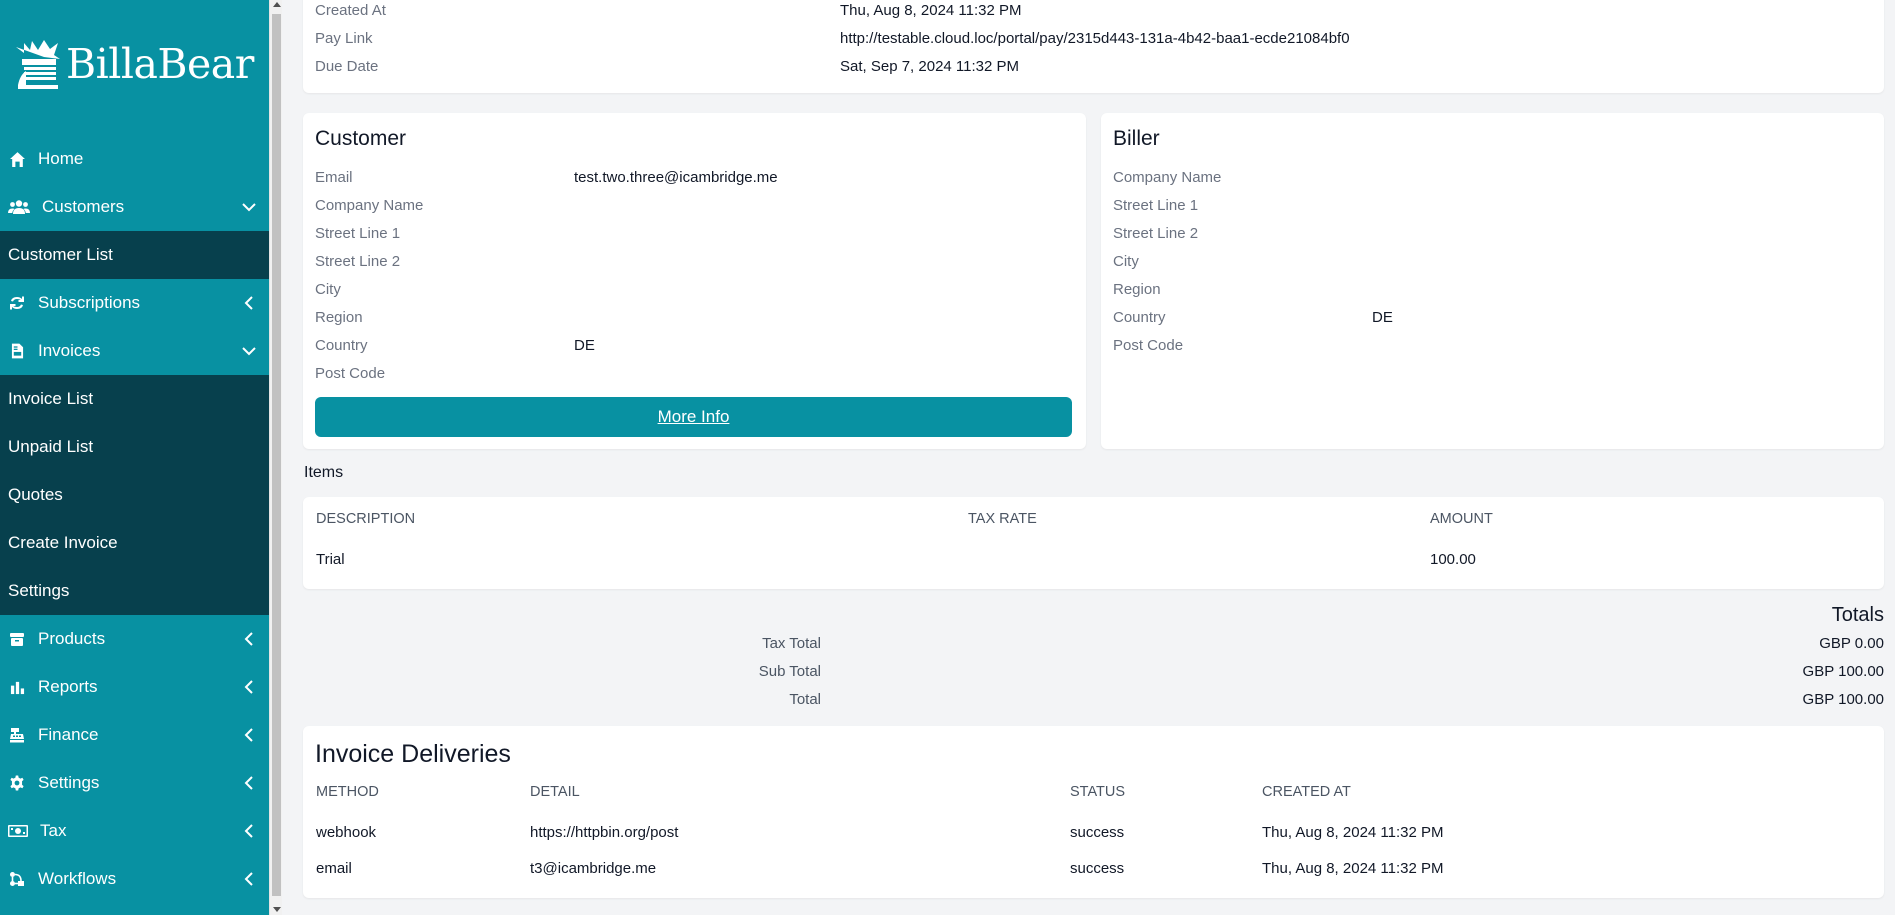  What do you see at coordinates (555, 792) in the screenshot?
I see `deliveries-col-detail: Detail` at bounding box center [555, 792].